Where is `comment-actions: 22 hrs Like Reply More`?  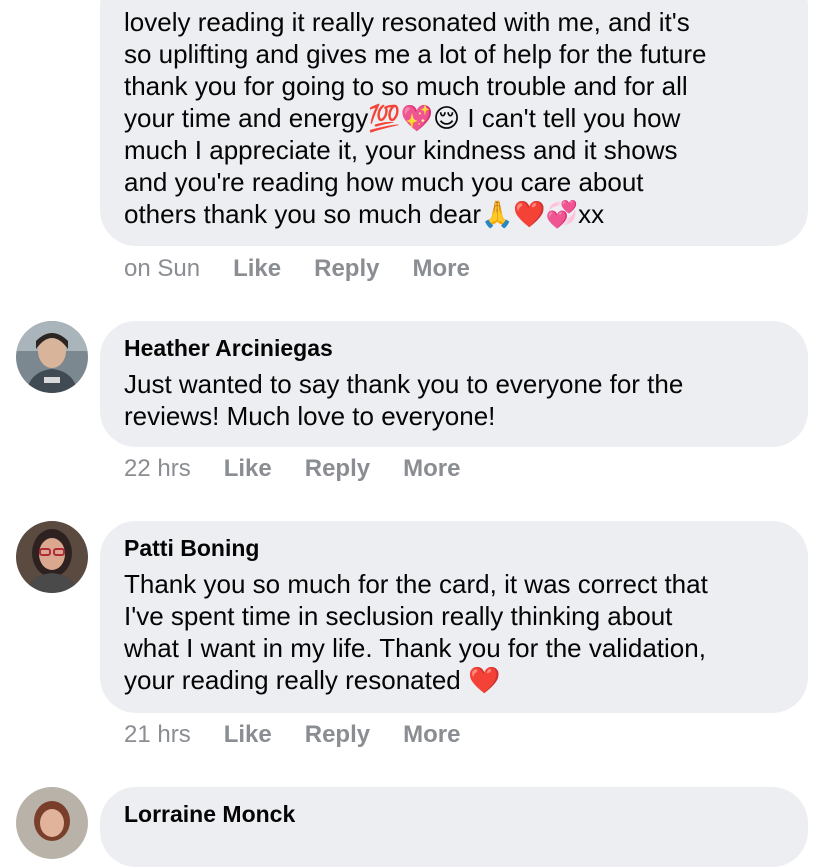 comment-actions: 22 hrs Like Reply More is located at coordinates (308, 469).